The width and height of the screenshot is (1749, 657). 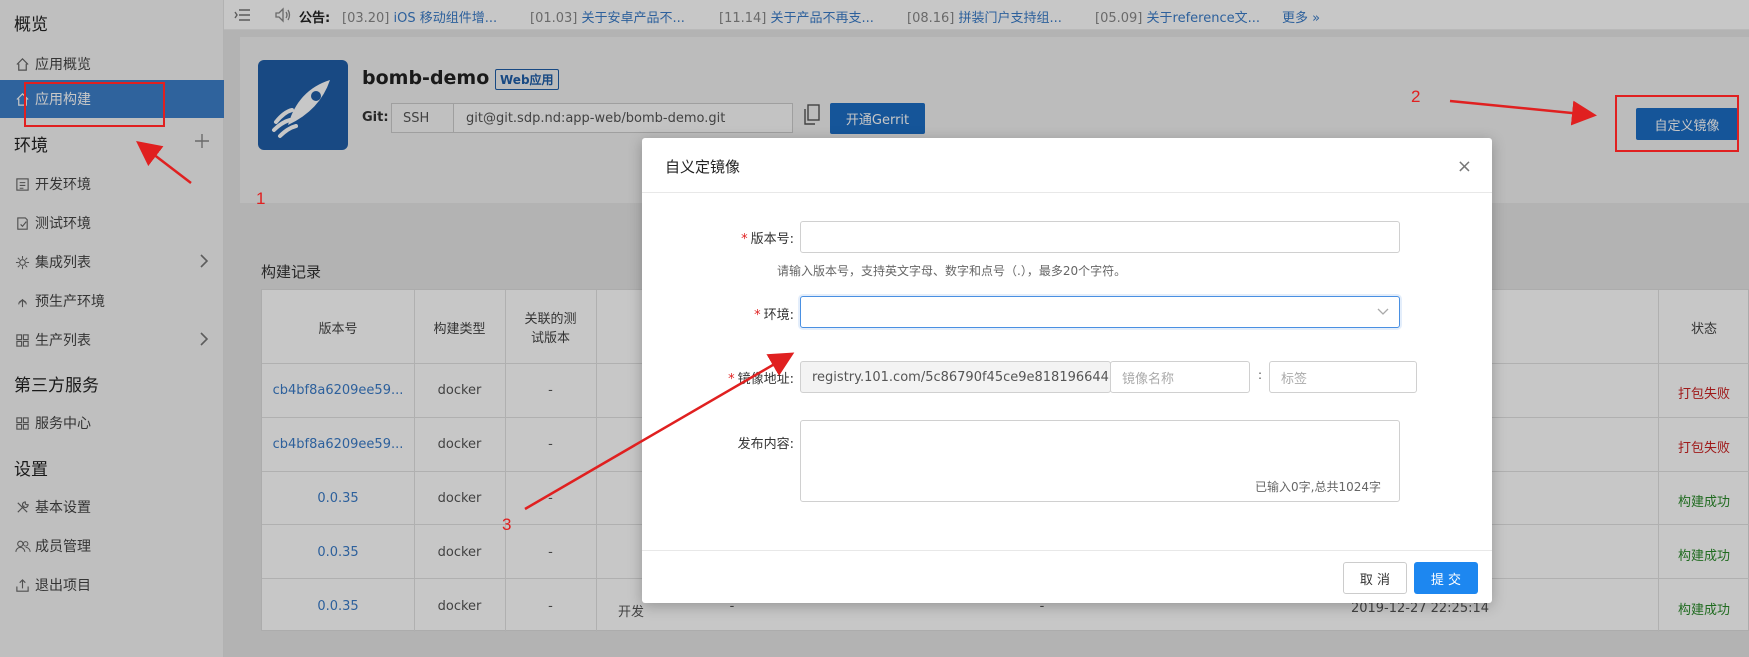 I want to click on image-address-label: * 镜像地址:, so click(x=761, y=379).